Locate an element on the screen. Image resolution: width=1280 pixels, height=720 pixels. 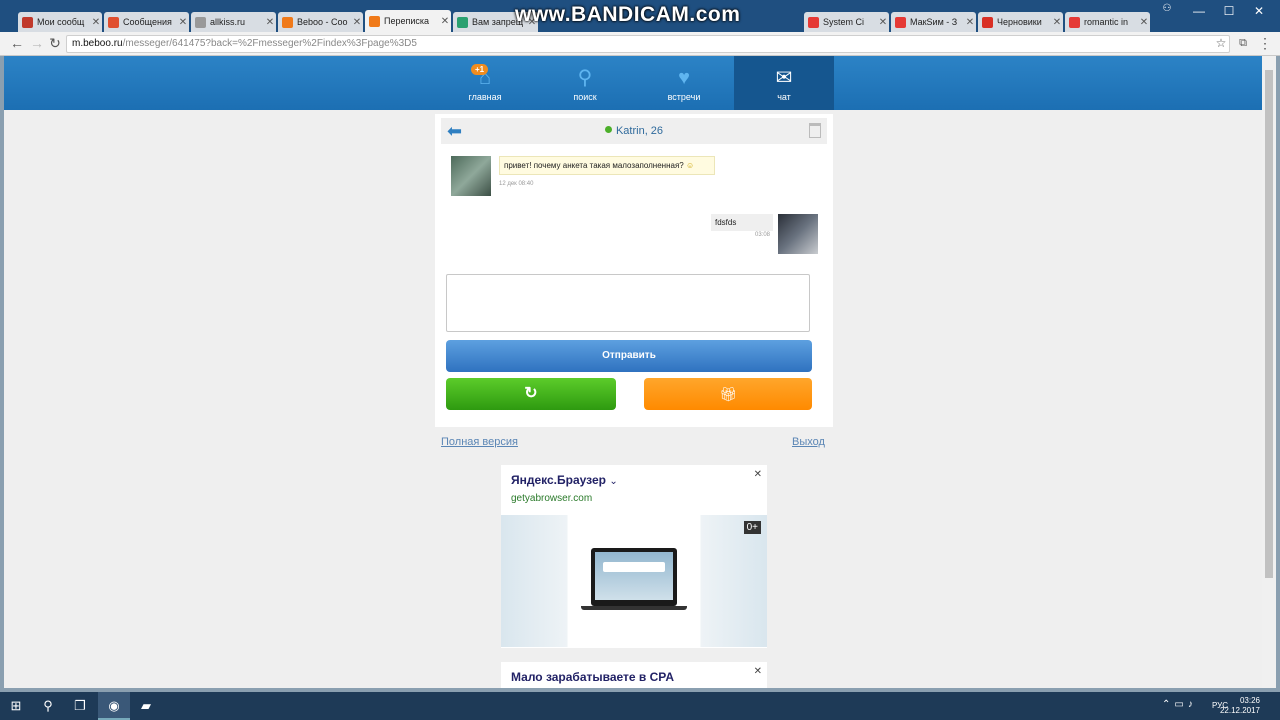
tab-label: System Ci is located at coordinates (844, 22).